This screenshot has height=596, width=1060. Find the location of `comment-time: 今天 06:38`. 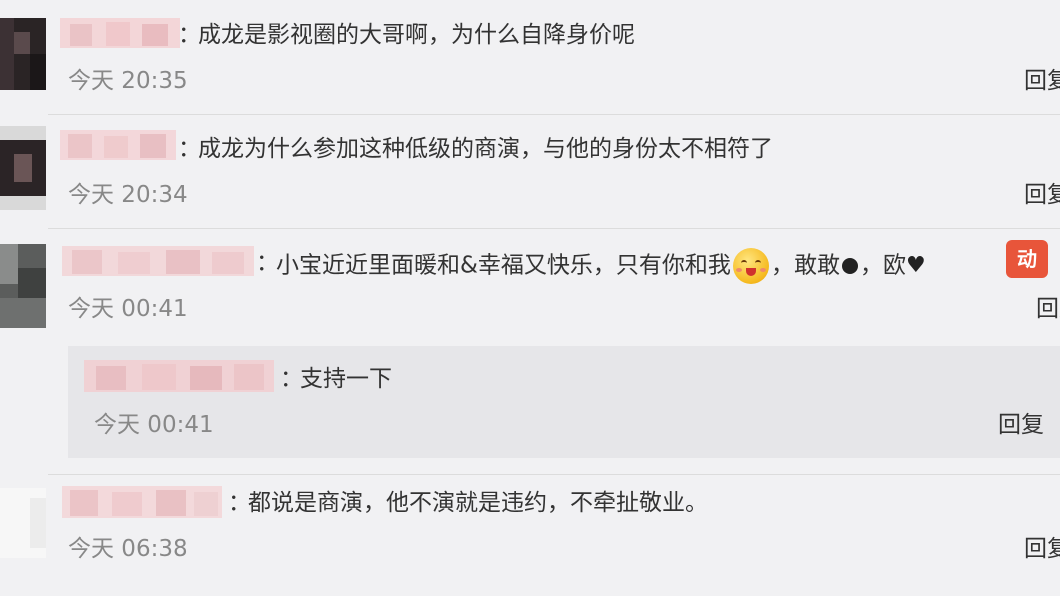

comment-time: 今天 06:38 is located at coordinates (128, 549).